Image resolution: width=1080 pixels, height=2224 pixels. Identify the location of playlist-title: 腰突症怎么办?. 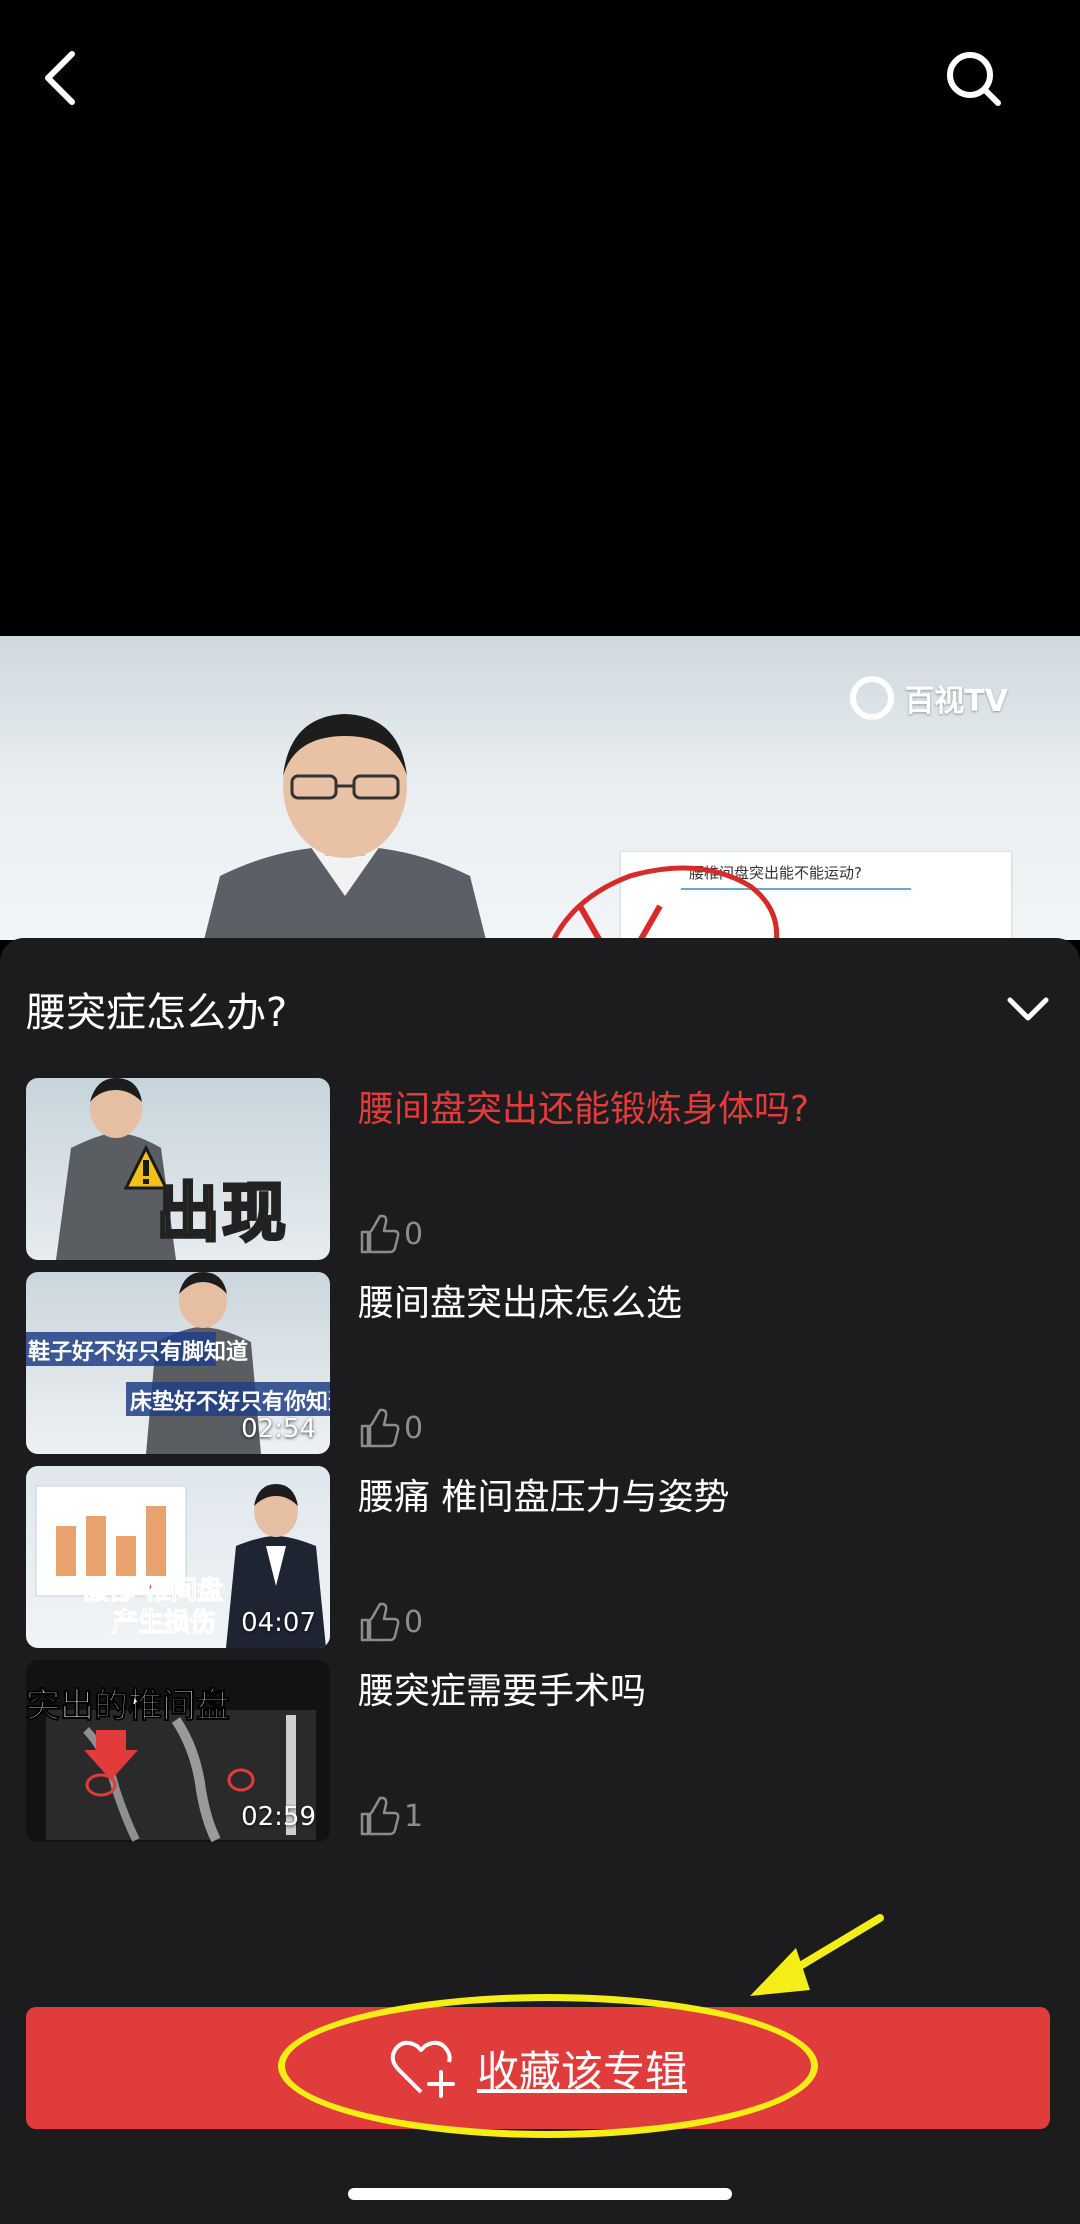
(157, 1013).